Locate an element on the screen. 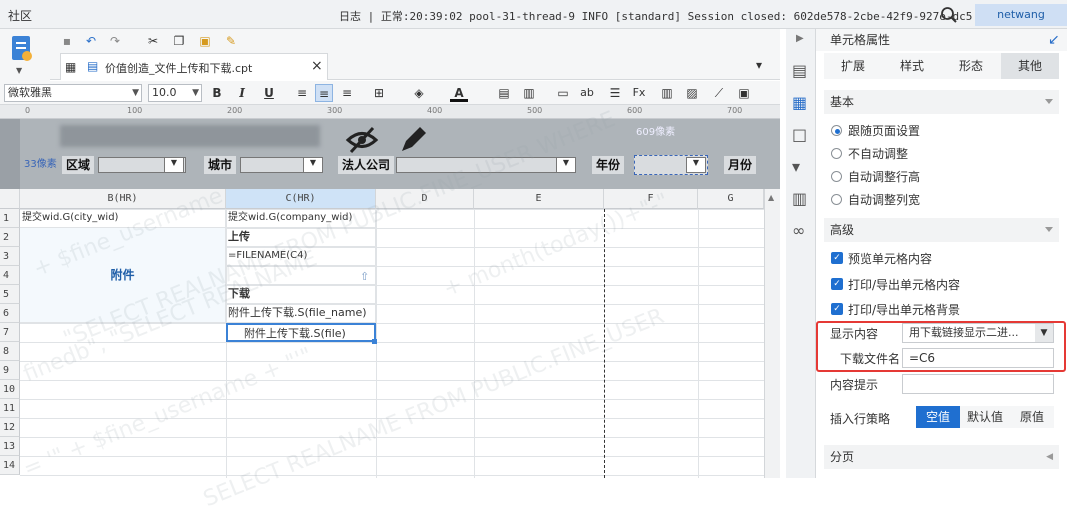  pencil-icon is located at coordinates (413, 140).